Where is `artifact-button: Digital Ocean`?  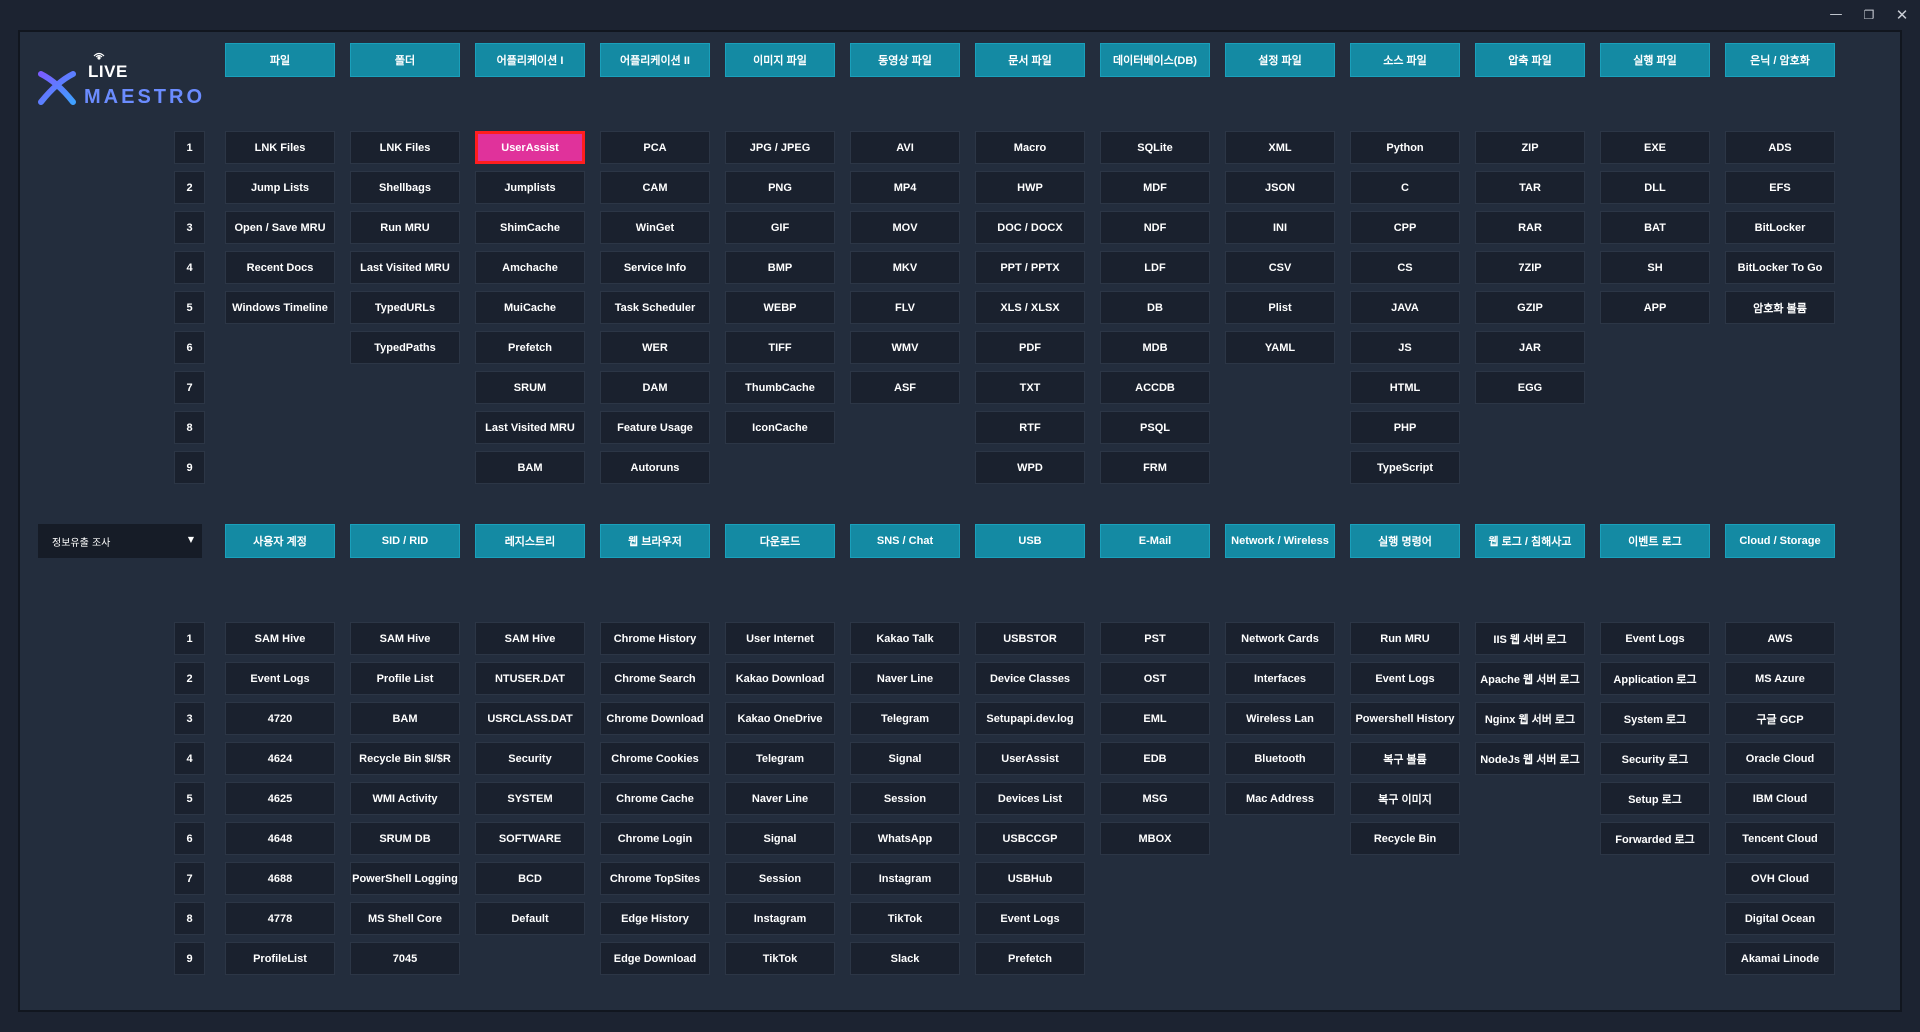 artifact-button: Digital Ocean is located at coordinates (1780, 918).